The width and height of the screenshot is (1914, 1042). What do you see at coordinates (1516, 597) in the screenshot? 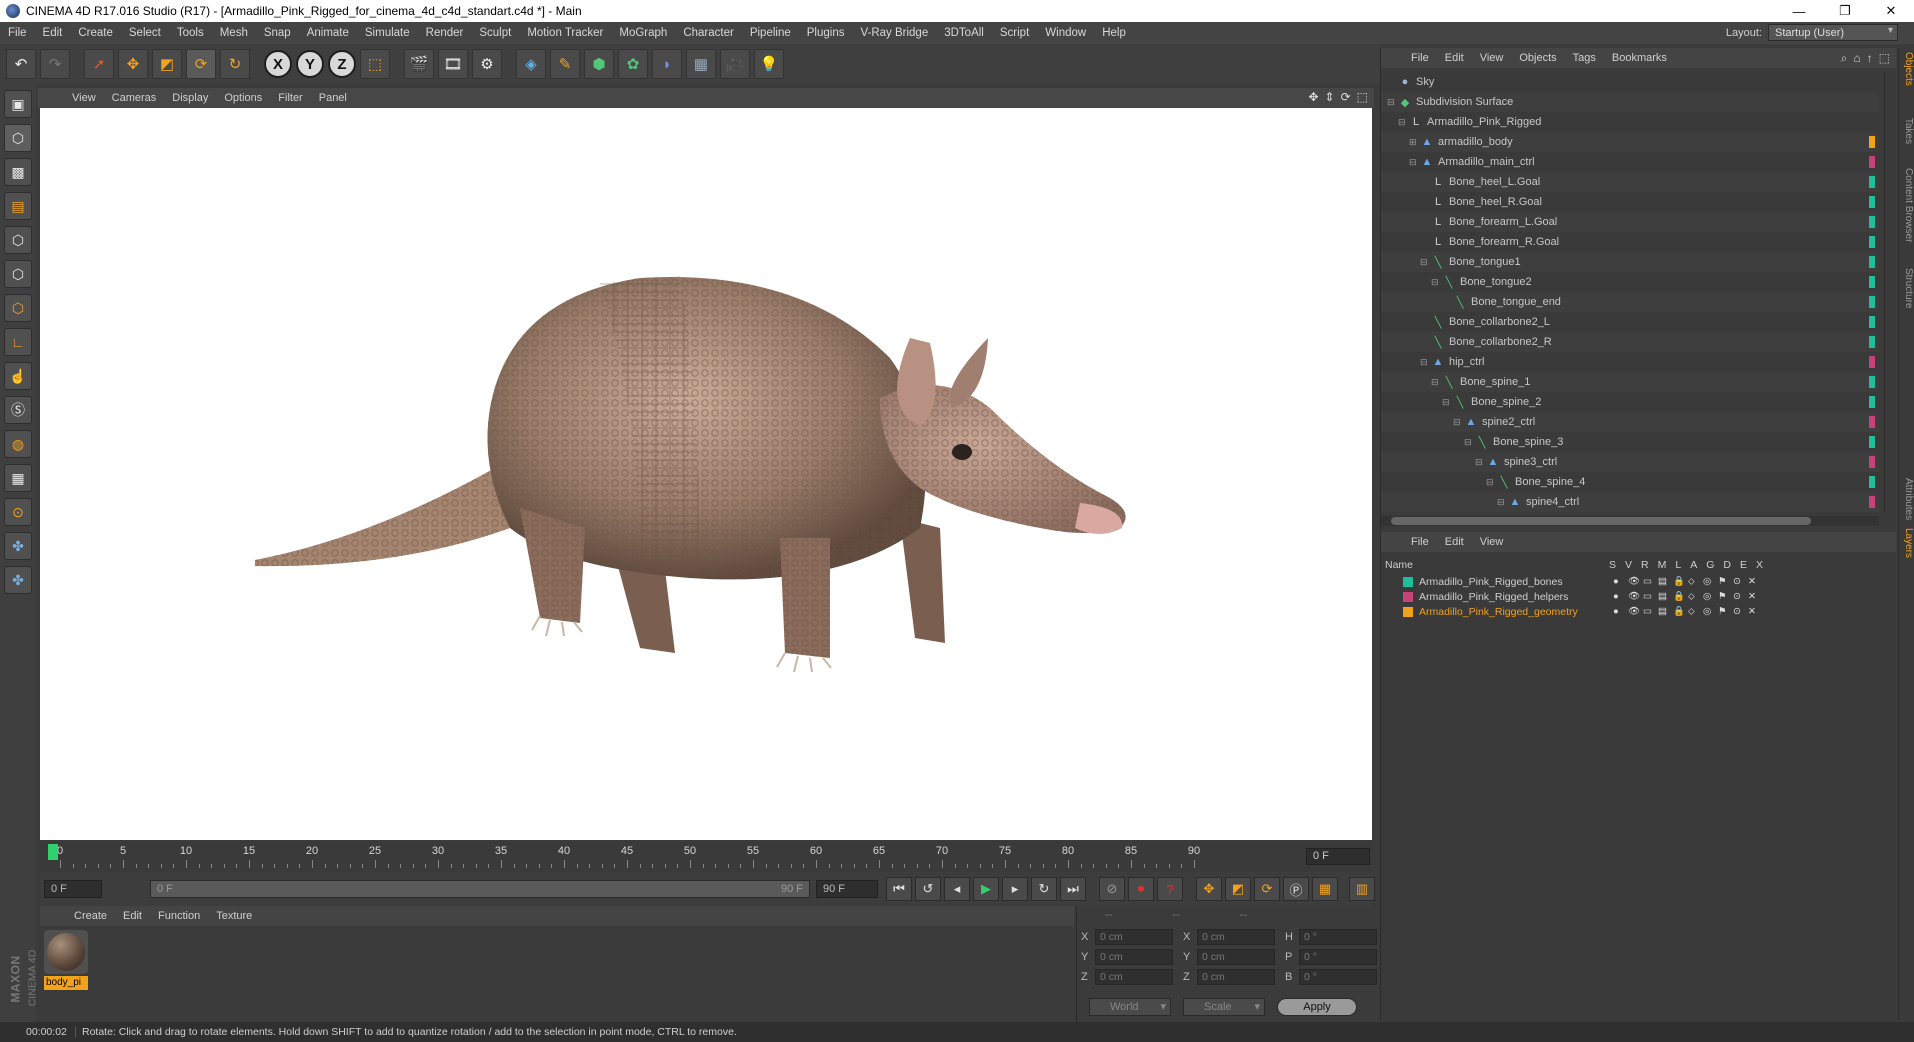
I see `layer-name: Armadillo_Pink_Rigged_helpers` at bounding box center [1516, 597].